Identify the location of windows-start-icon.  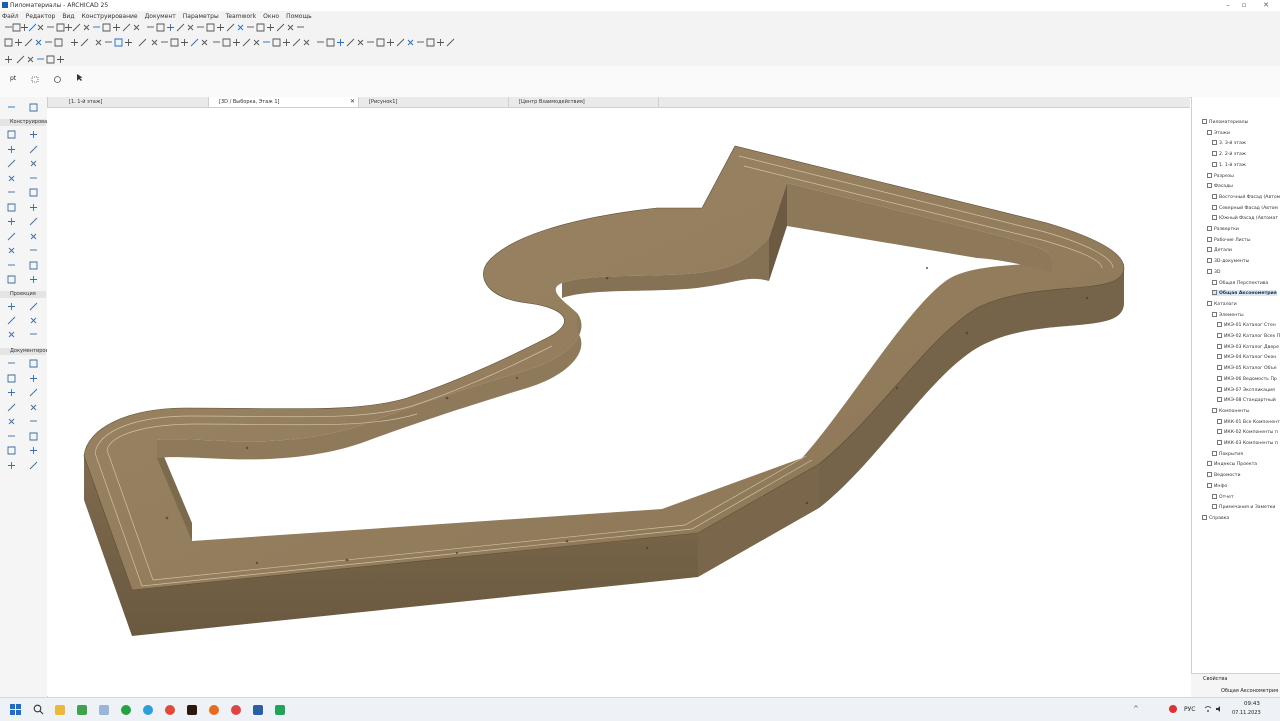
(15, 709).